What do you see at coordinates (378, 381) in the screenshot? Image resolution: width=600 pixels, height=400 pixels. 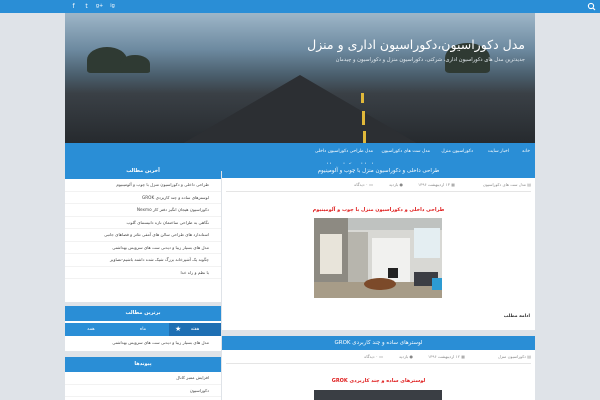 I see `post-inner-title: لوسترهای ساده و چند کاربردی GROK` at bounding box center [378, 381].